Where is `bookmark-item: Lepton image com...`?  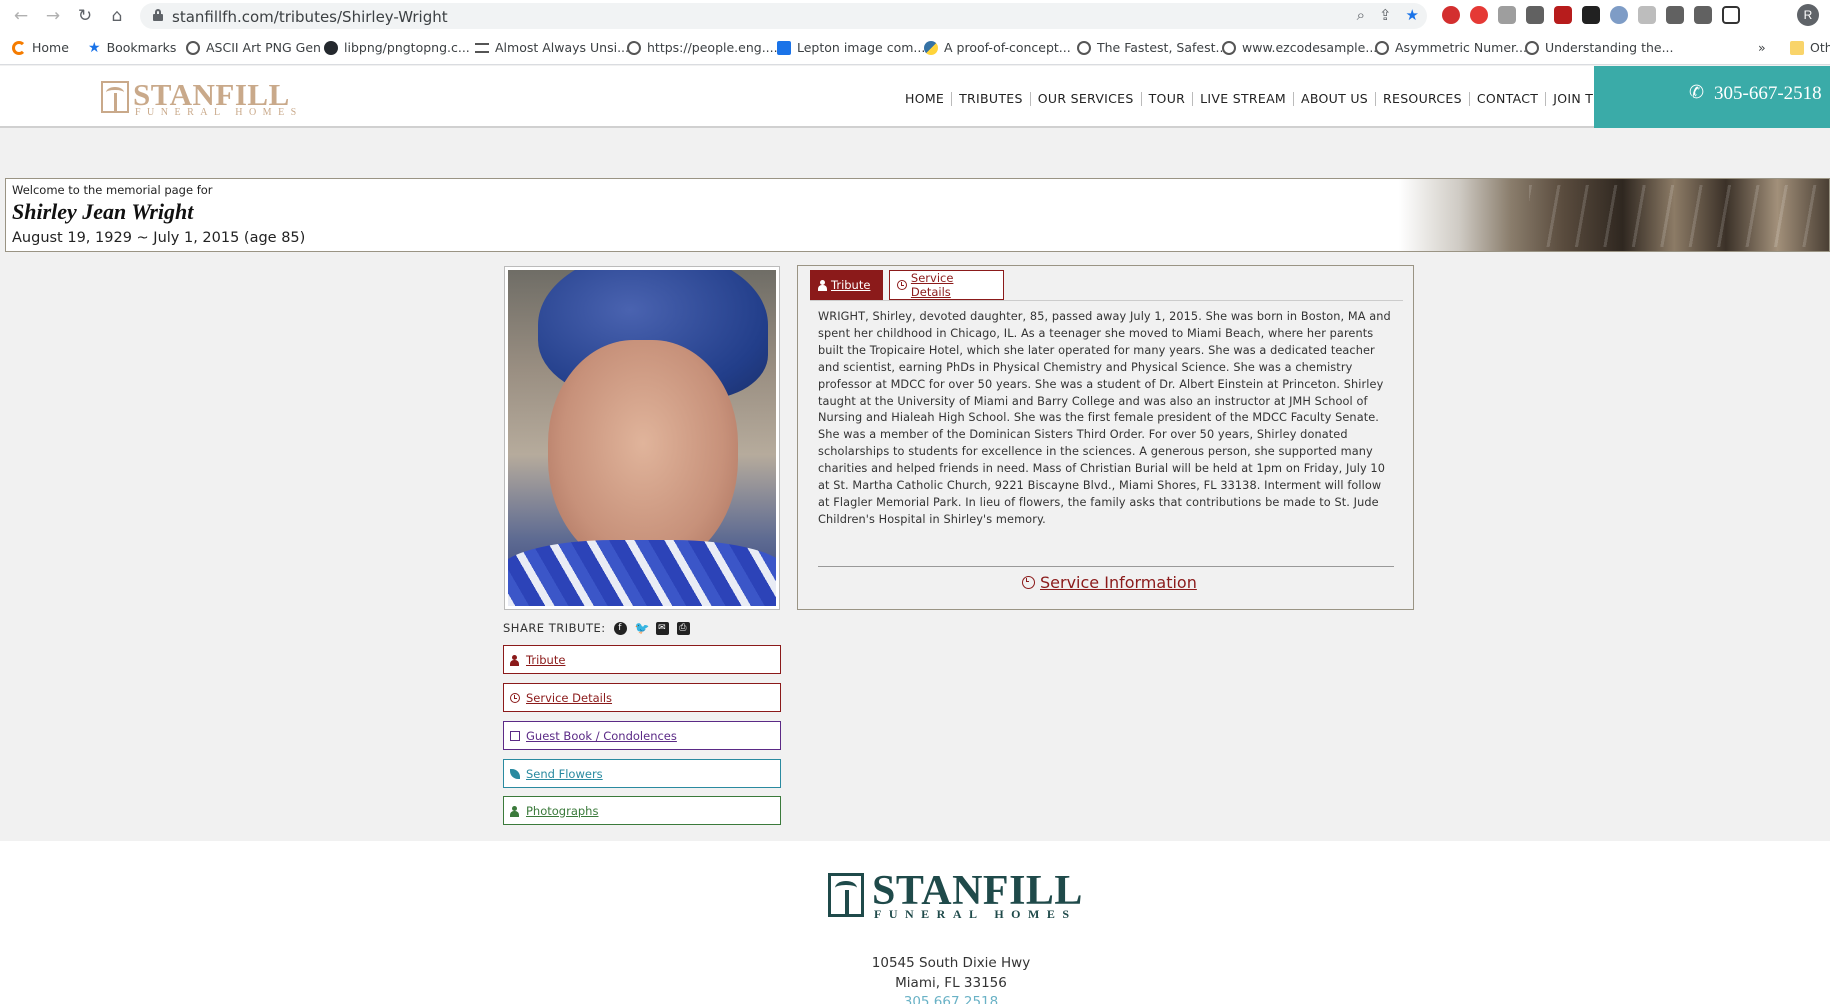
bookmark-item: Lepton image com... is located at coordinates (851, 47).